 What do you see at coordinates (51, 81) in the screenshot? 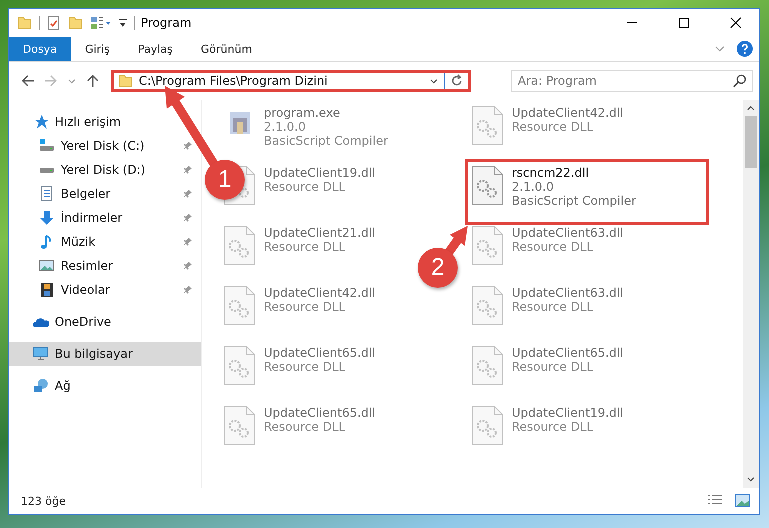
I see `forward-arrow-icon` at bounding box center [51, 81].